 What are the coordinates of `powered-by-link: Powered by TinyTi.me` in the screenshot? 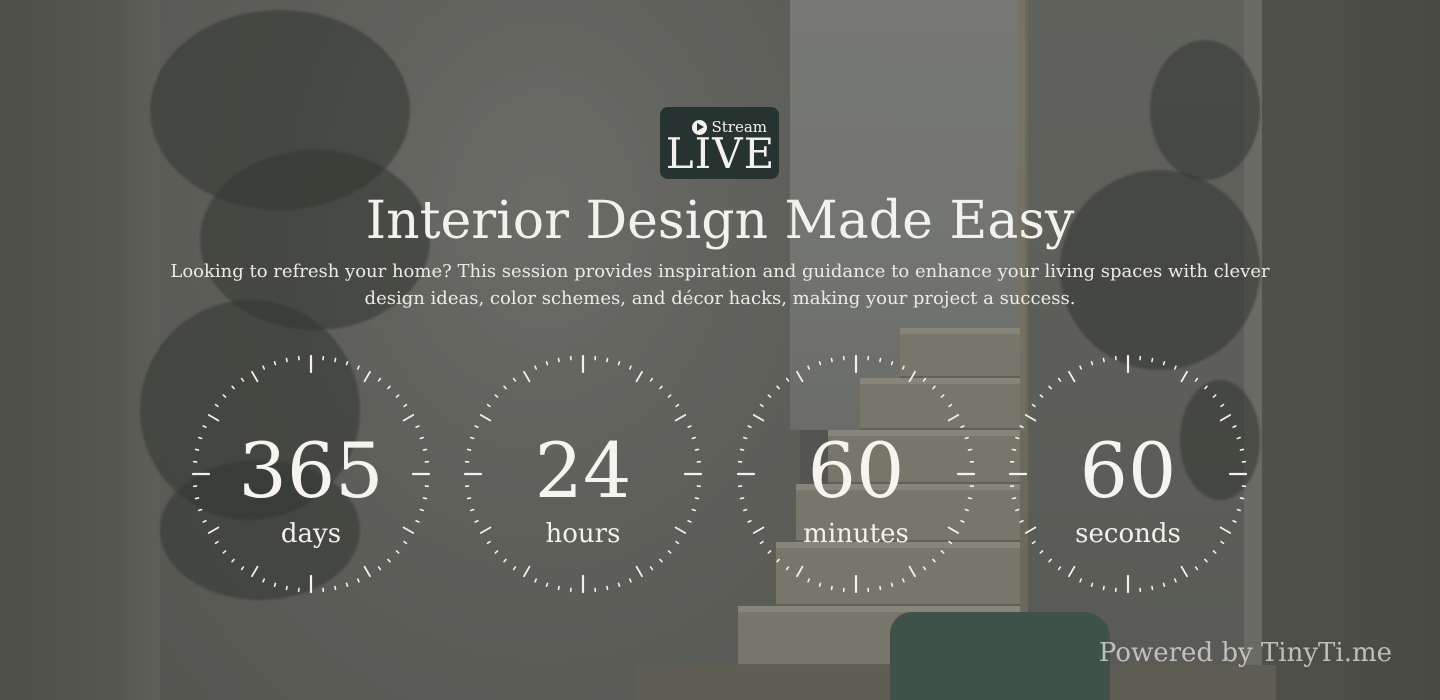 It's located at (1245, 653).